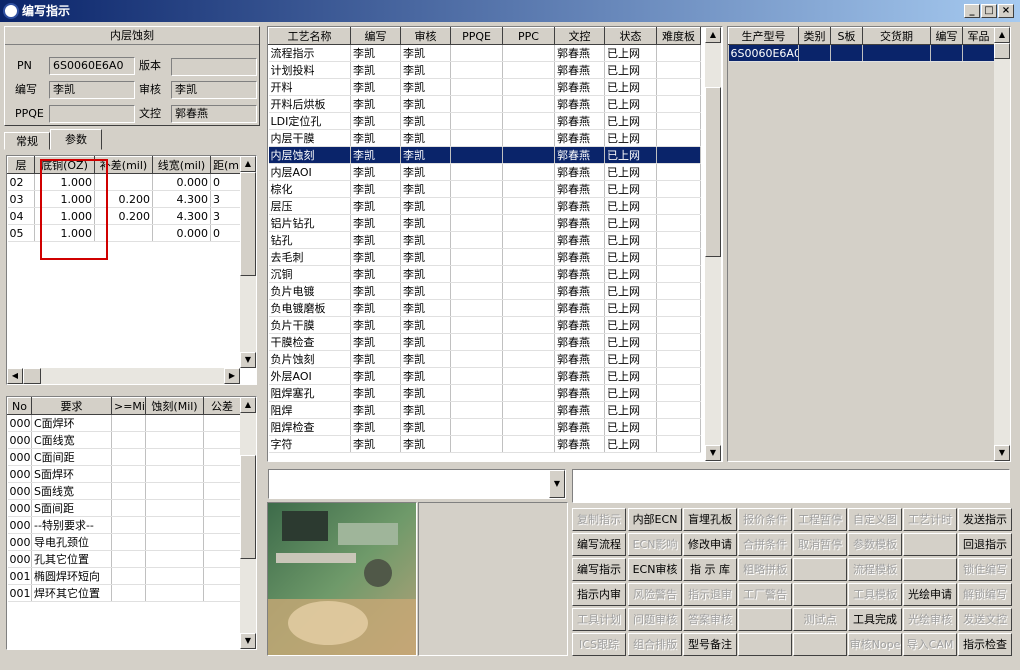  I want to click on scroll-right-button: ▶, so click(232, 376).